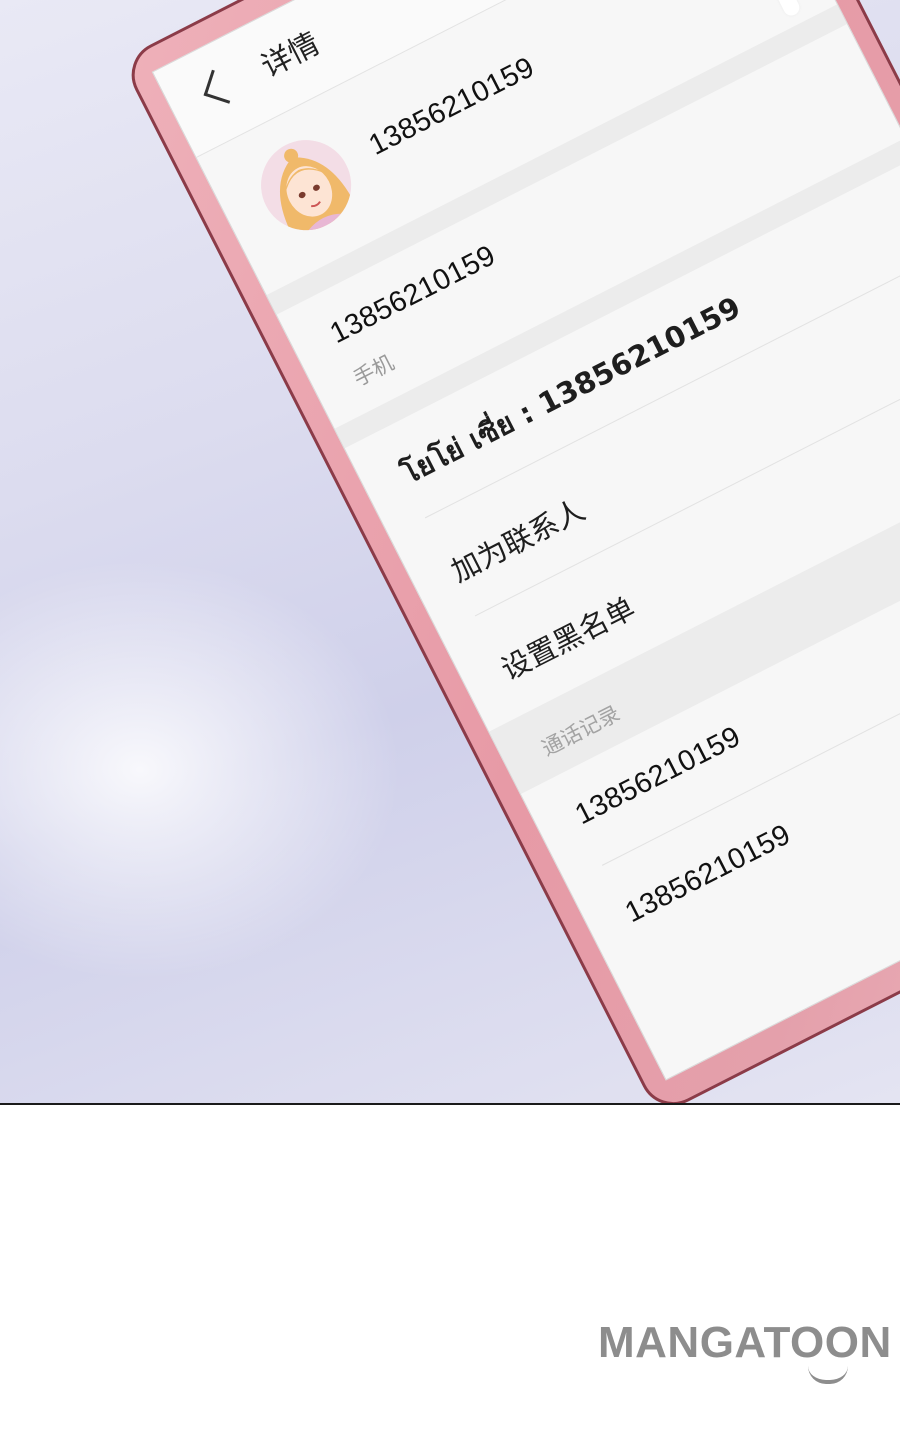 This screenshot has height=1433, width=900. I want to click on scrollbar, so click(759, 9).